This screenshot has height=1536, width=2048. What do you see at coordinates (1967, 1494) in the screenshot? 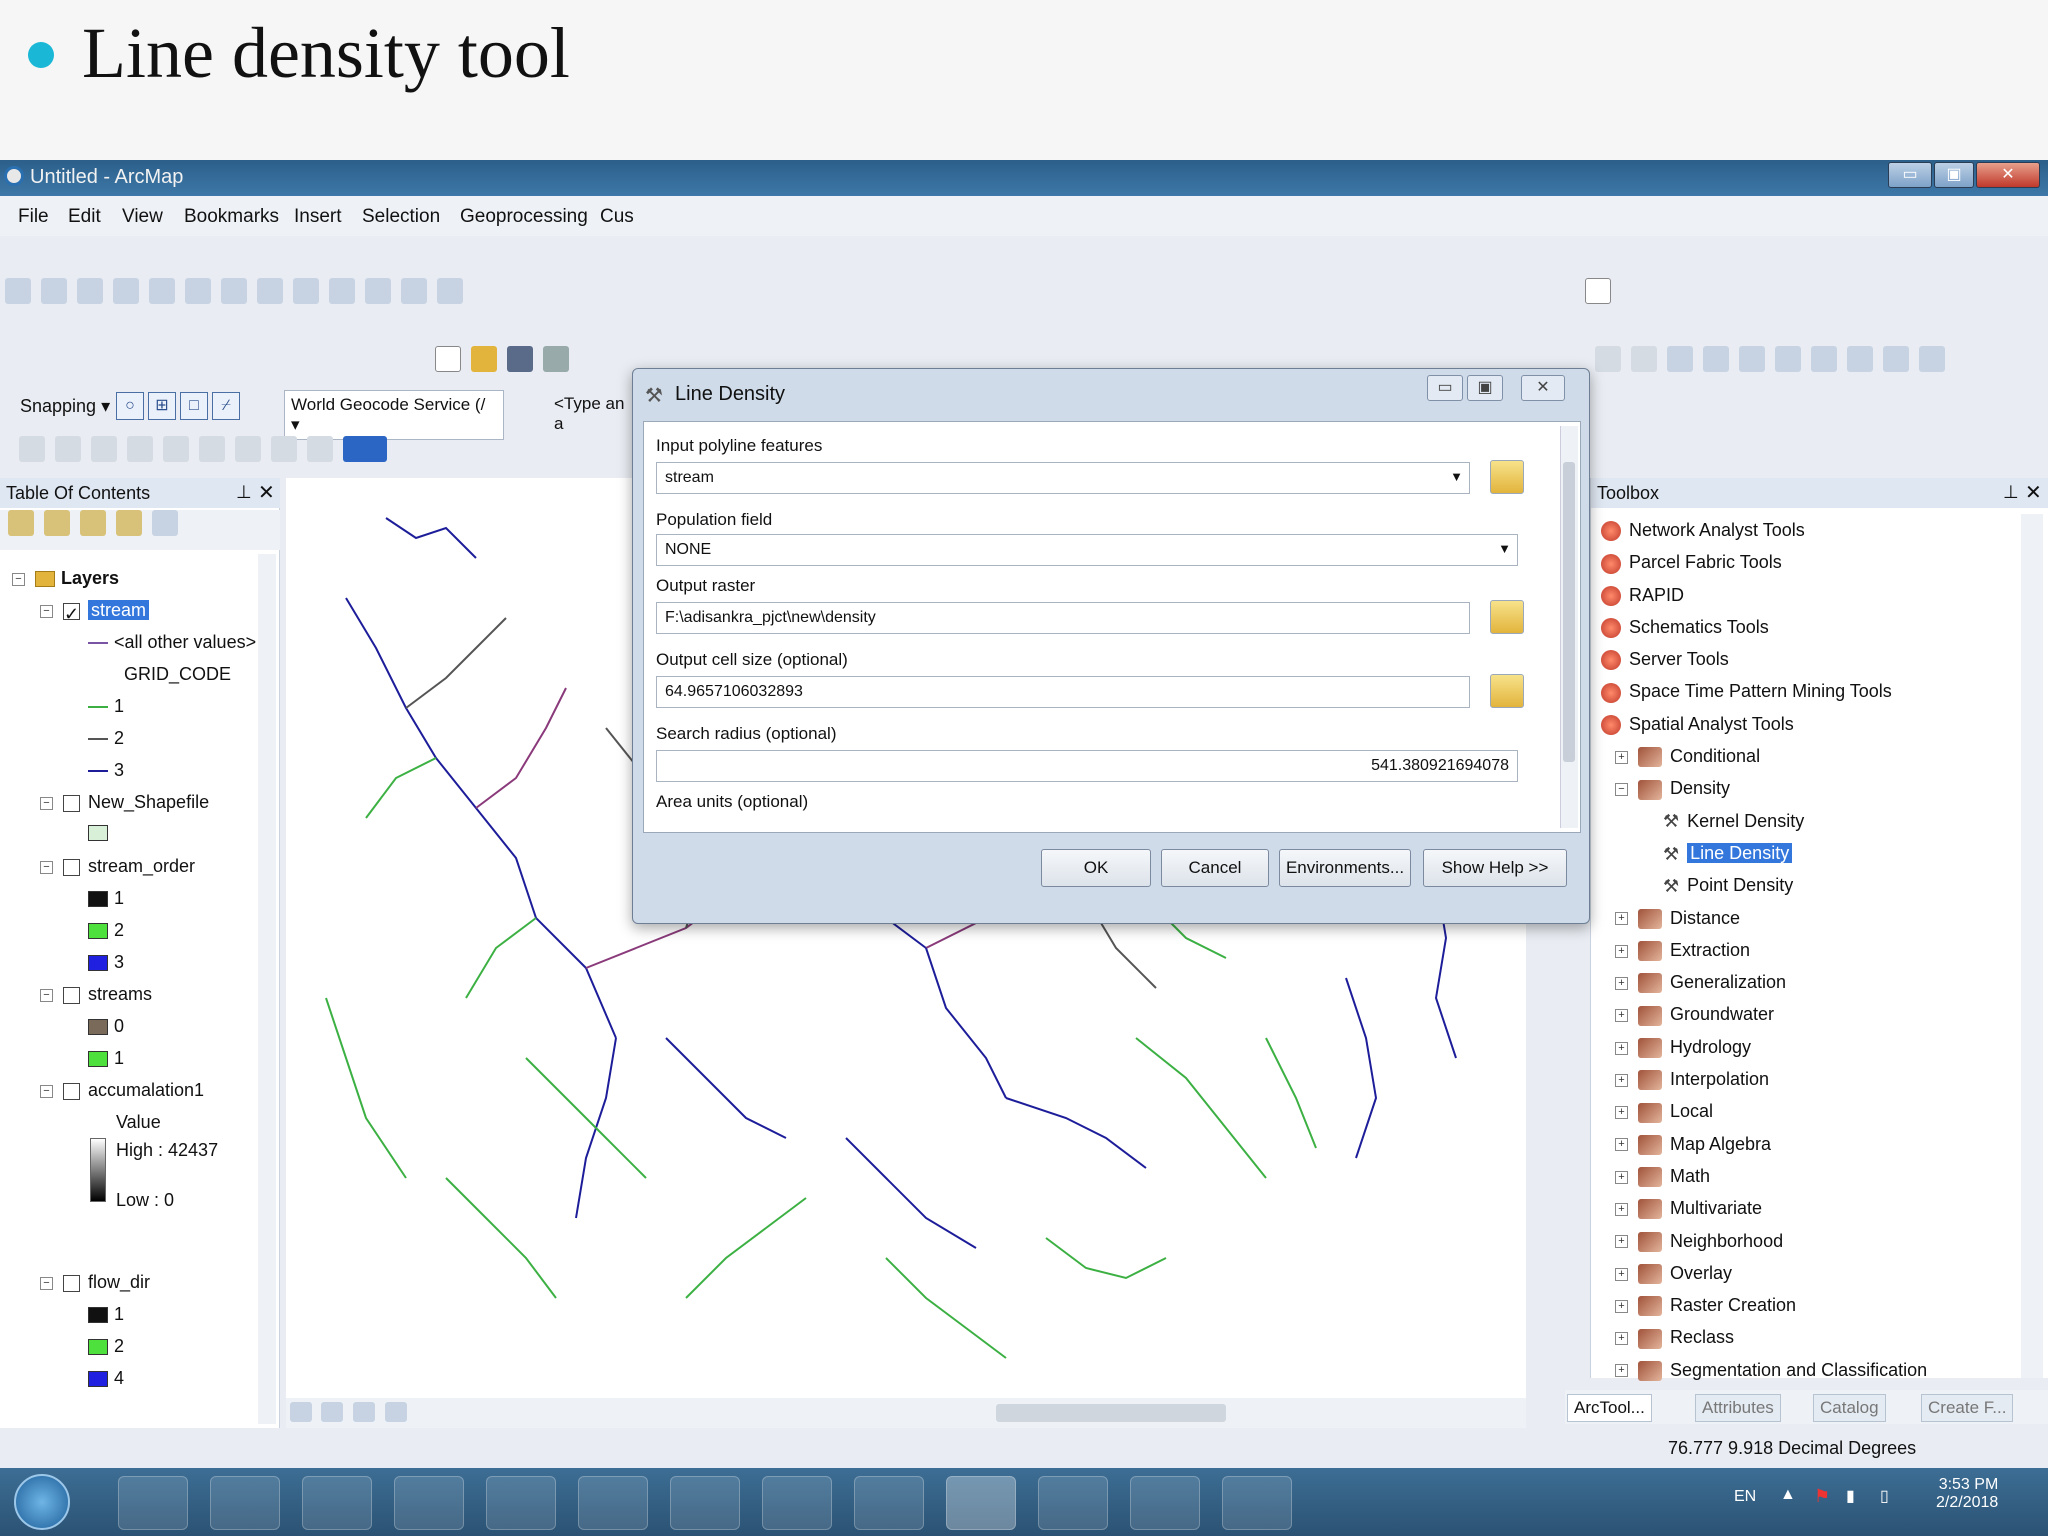
I see `taskbar-clock: 3:53 PM 2/2/2018` at bounding box center [1967, 1494].